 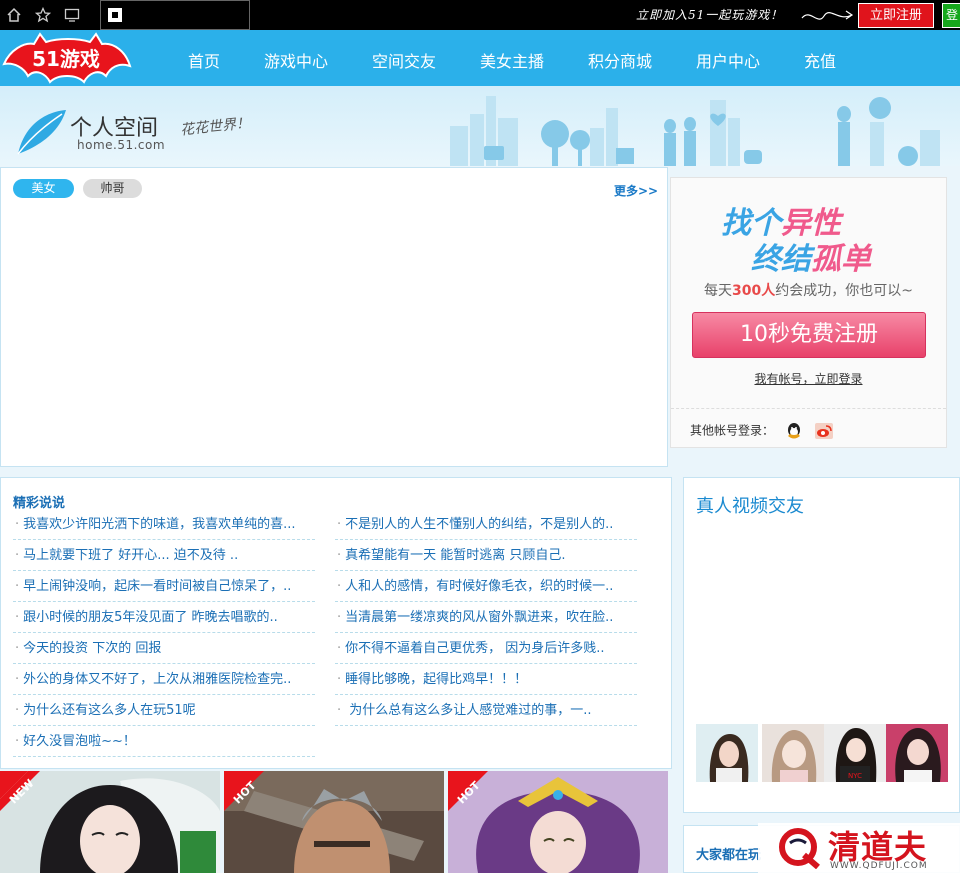 What do you see at coordinates (296, 60) in the screenshot?
I see `nav-item-game-center: 游戏中心` at bounding box center [296, 60].